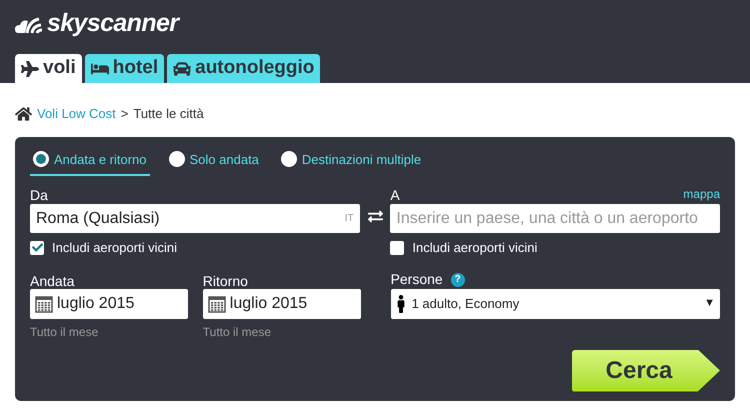 Image resolution: width=750 pixels, height=410 pixels. What do you see at coordinates (182, 69) in the screenshot?
I see `car-icon` at bounding box center [182, 69].